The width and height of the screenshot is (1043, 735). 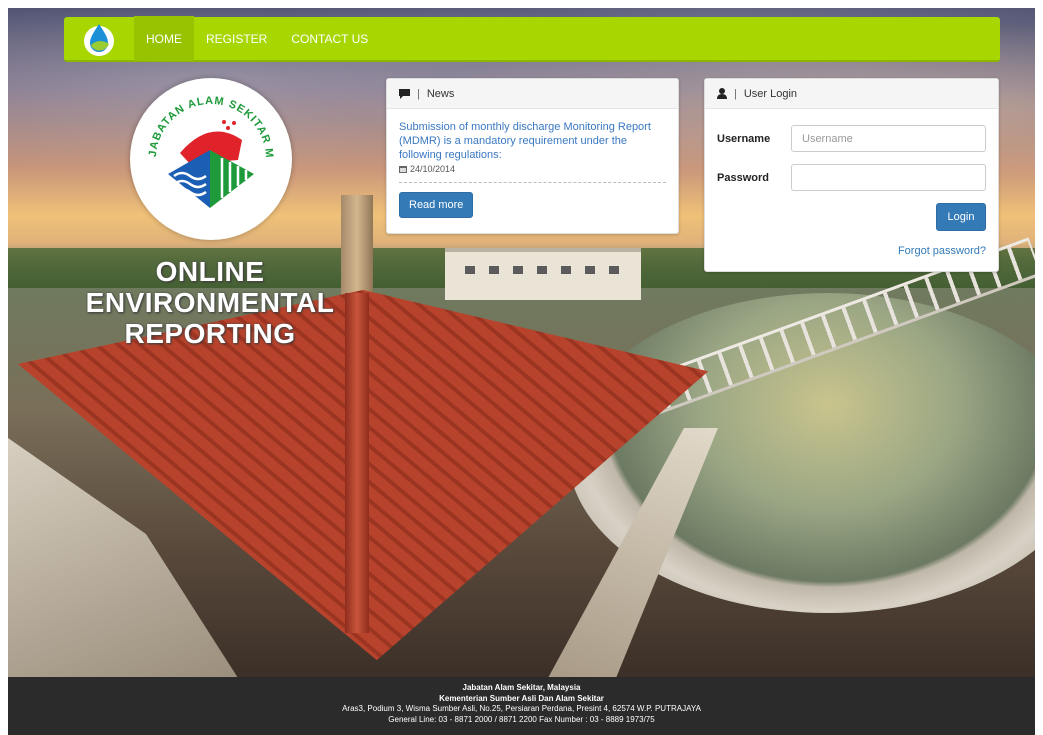 What do you see at coordinates (532, 94) in the screenshot?
I see `news-panel-heading: | News` at bounding box center [532, 94].